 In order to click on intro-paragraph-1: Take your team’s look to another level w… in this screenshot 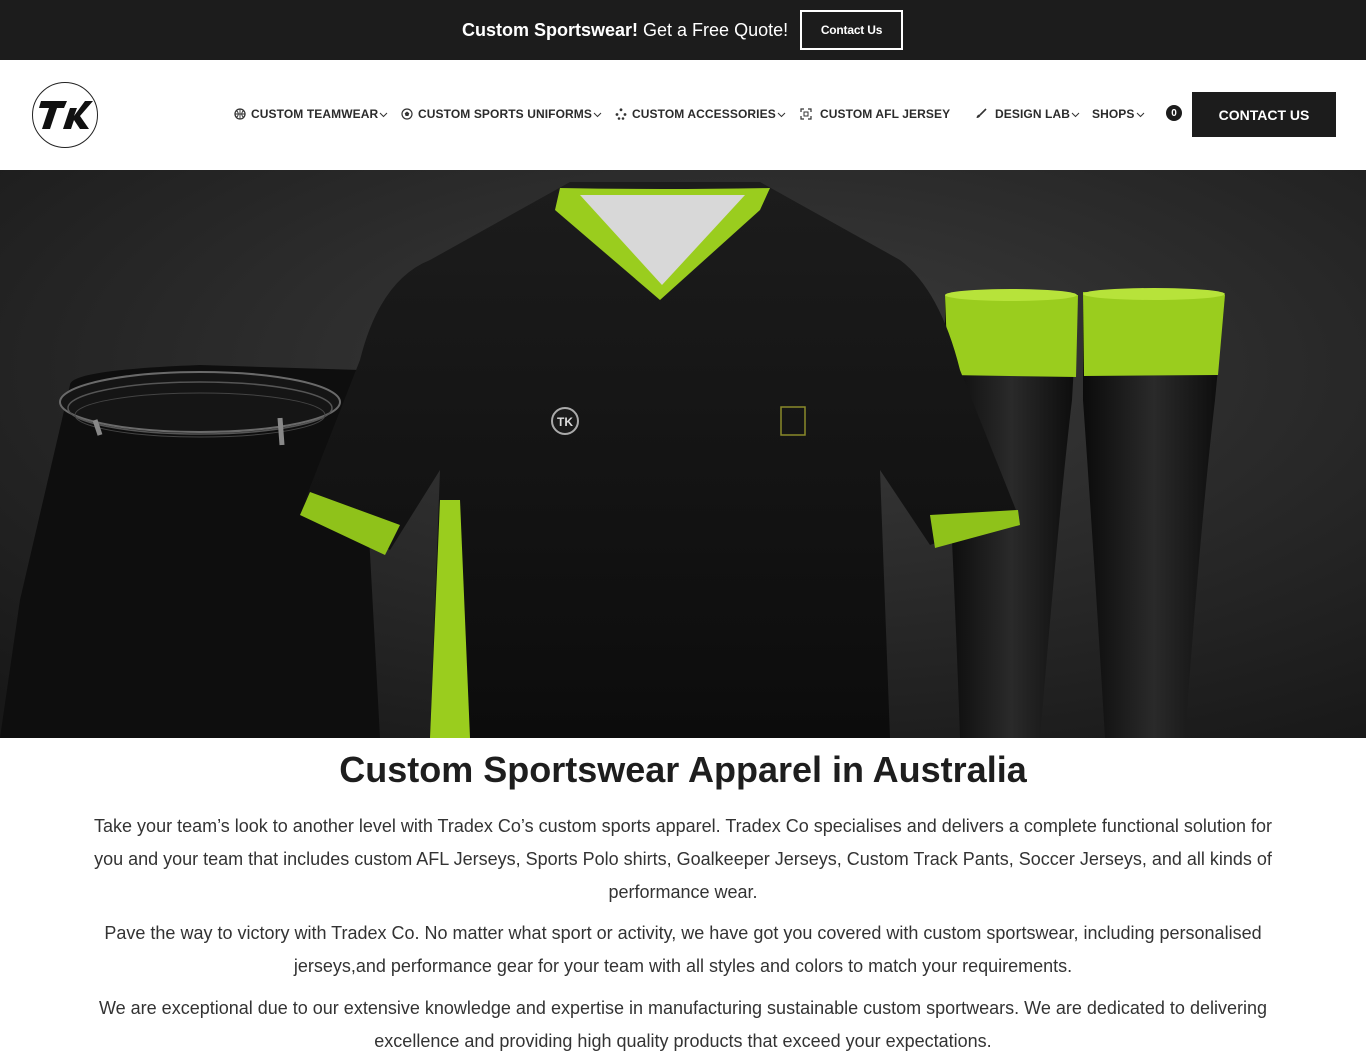, I will do `click(683, 859)`.